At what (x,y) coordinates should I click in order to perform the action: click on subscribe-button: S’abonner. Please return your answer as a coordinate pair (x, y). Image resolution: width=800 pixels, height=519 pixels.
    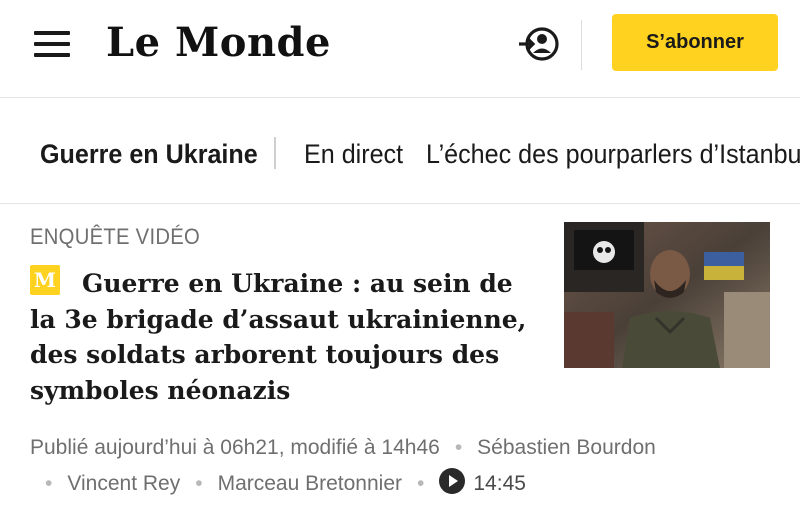
    Looking at the image, I should click on (695, 42).